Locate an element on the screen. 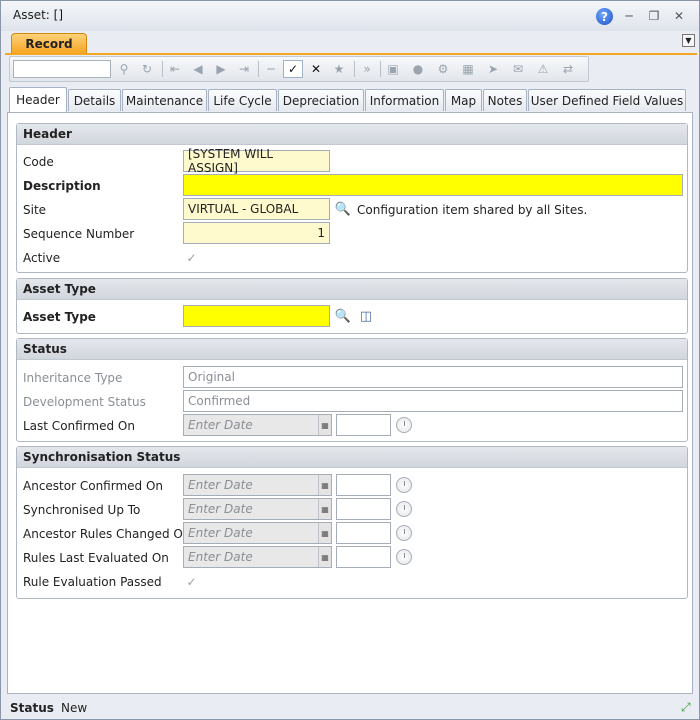  asset-type-hierarchy-icon: ◫ is located at coordinates (366, 316).